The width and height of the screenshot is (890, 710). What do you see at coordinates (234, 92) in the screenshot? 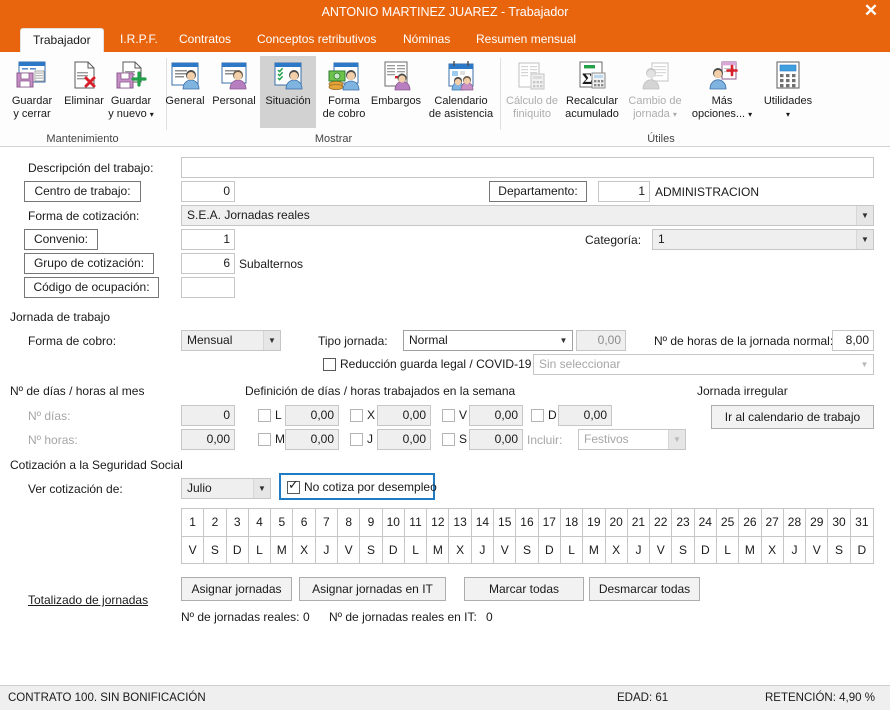
I see `personal-button: Personal` at bounding box center [234, 92].